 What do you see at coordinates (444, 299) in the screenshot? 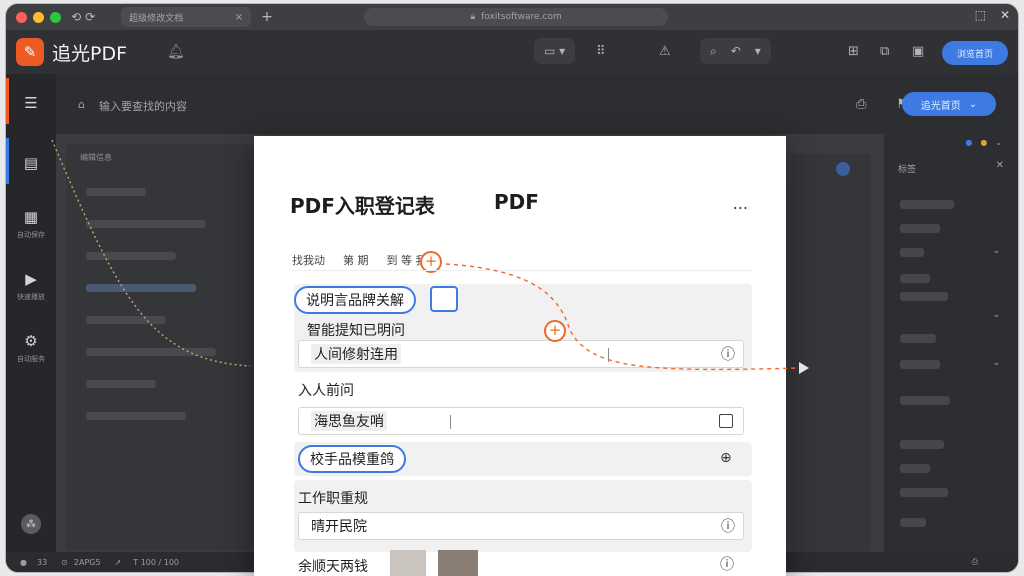
I see `color-swatch` at bounding box center [444, 299].